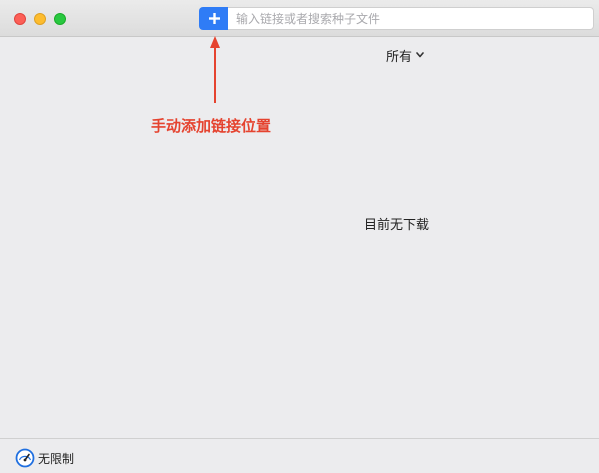 The width and height of the screenshot is (599, 473). I want to click on close-button, so click(20, 19).